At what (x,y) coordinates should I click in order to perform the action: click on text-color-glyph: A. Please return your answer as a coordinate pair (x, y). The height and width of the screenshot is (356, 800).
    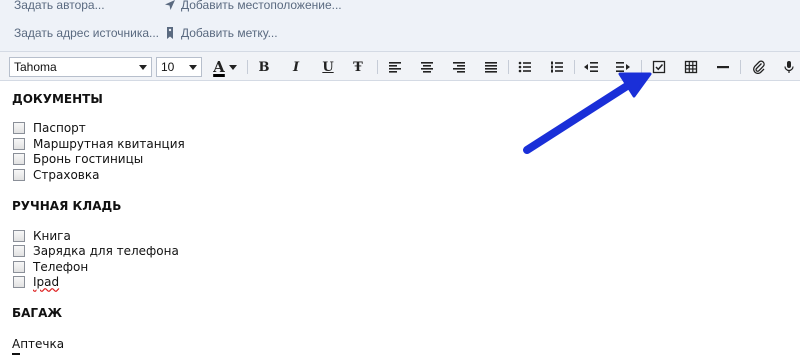
    Looking at the image, I should click on (219, 67).